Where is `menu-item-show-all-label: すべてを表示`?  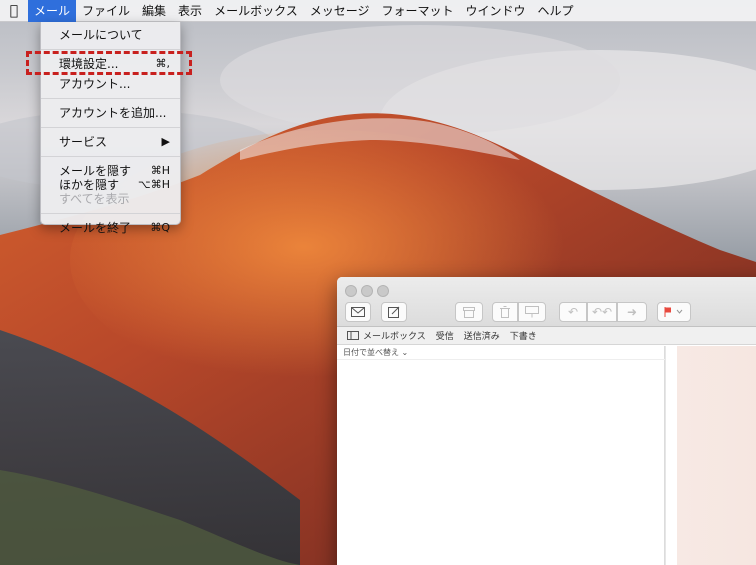 menu-item-show-all-label: すべてを表示 is located at coordinates (94, 199).